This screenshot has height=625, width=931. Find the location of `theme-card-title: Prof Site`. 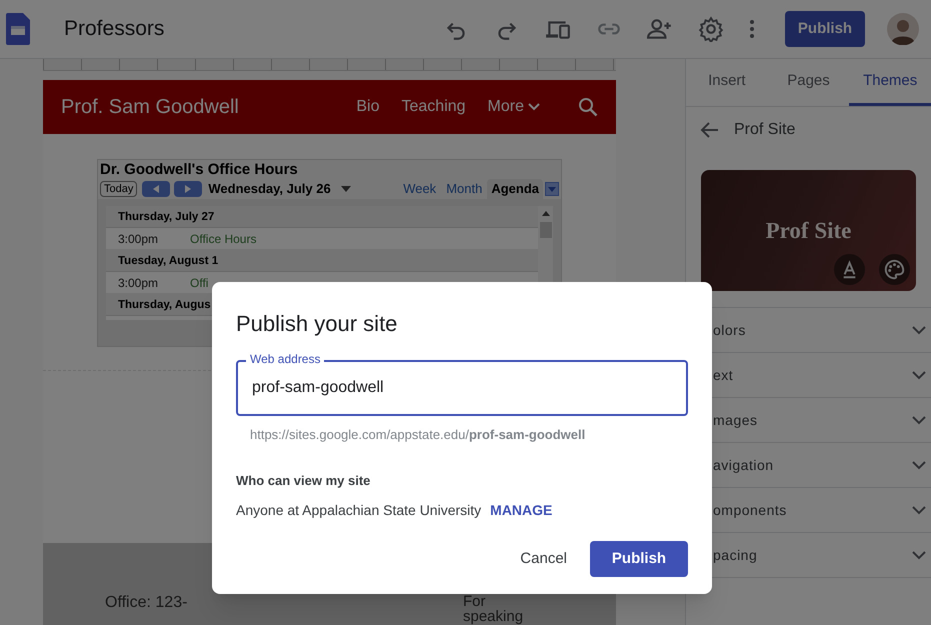

theme-card-title: Prof Site is located at coordinates (809, 231).